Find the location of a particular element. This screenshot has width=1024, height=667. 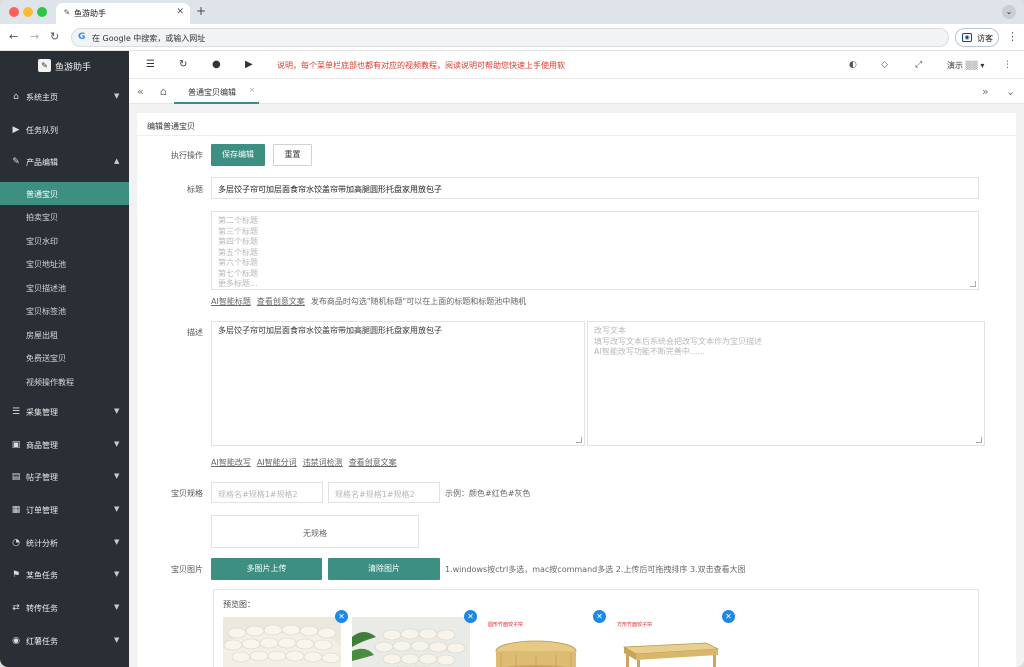

collapse-menu-icon: ☰ is located at coordinates (150, 64).